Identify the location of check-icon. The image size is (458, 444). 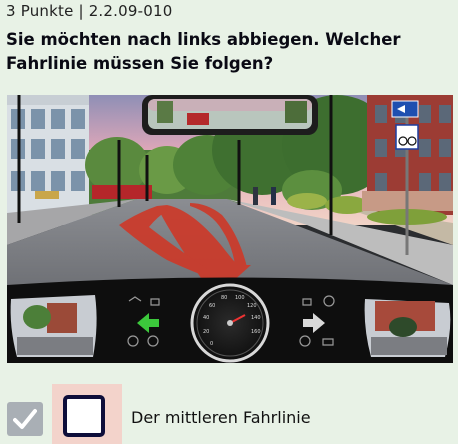
(25, 419).